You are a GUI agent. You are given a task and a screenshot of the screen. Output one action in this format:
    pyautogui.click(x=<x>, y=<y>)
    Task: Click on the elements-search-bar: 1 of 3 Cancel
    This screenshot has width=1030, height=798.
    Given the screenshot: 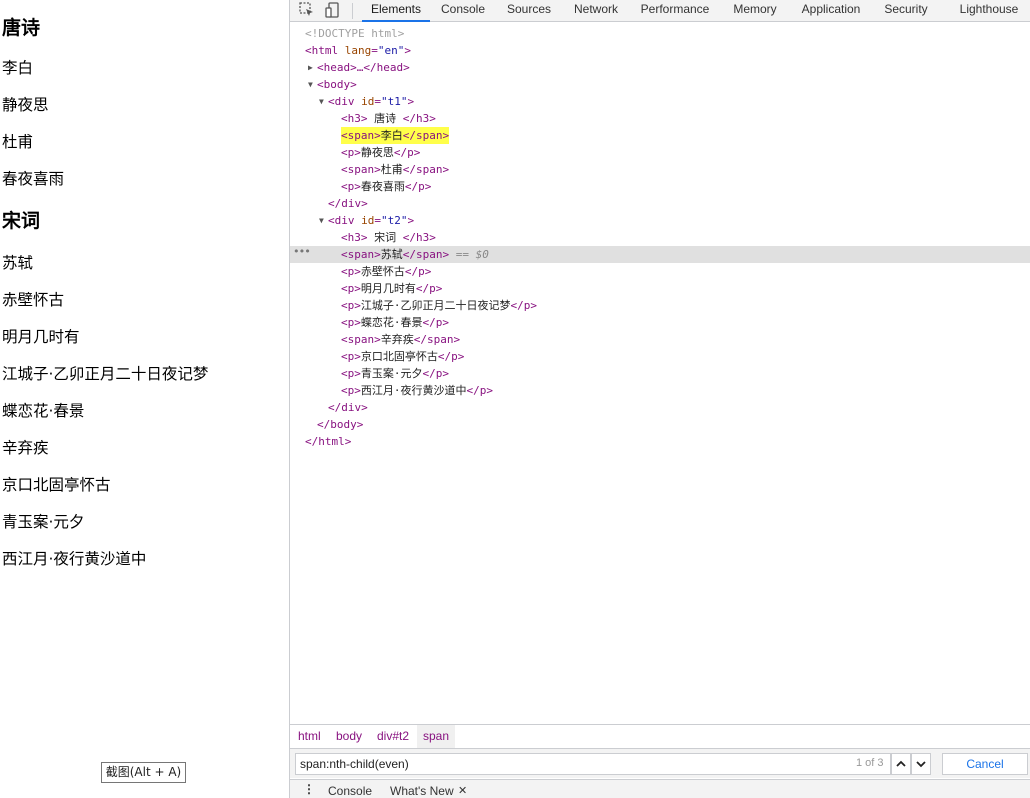 What is the action you would take?
    pyautogui.click(x=660, y=763)
    